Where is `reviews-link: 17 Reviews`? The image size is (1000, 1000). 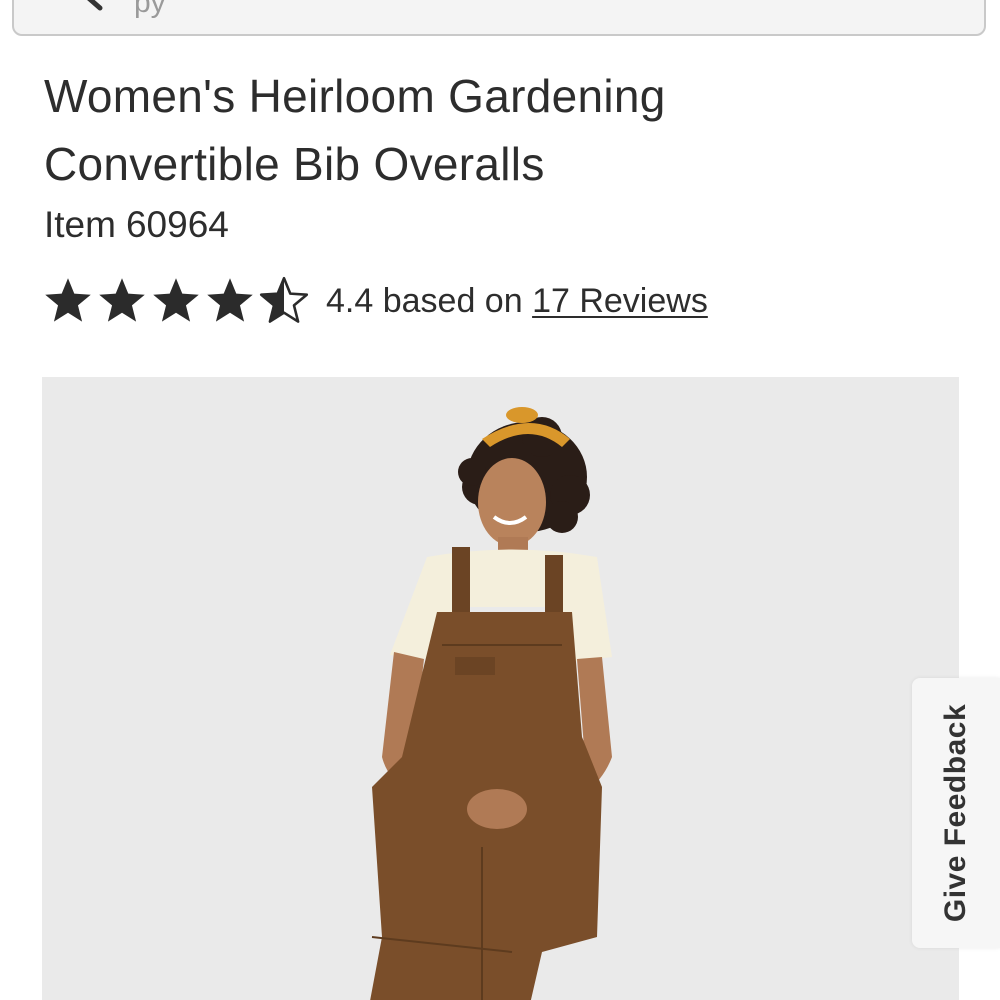 reviews-link: 17 Reviews is located at coordinates (620, 301).